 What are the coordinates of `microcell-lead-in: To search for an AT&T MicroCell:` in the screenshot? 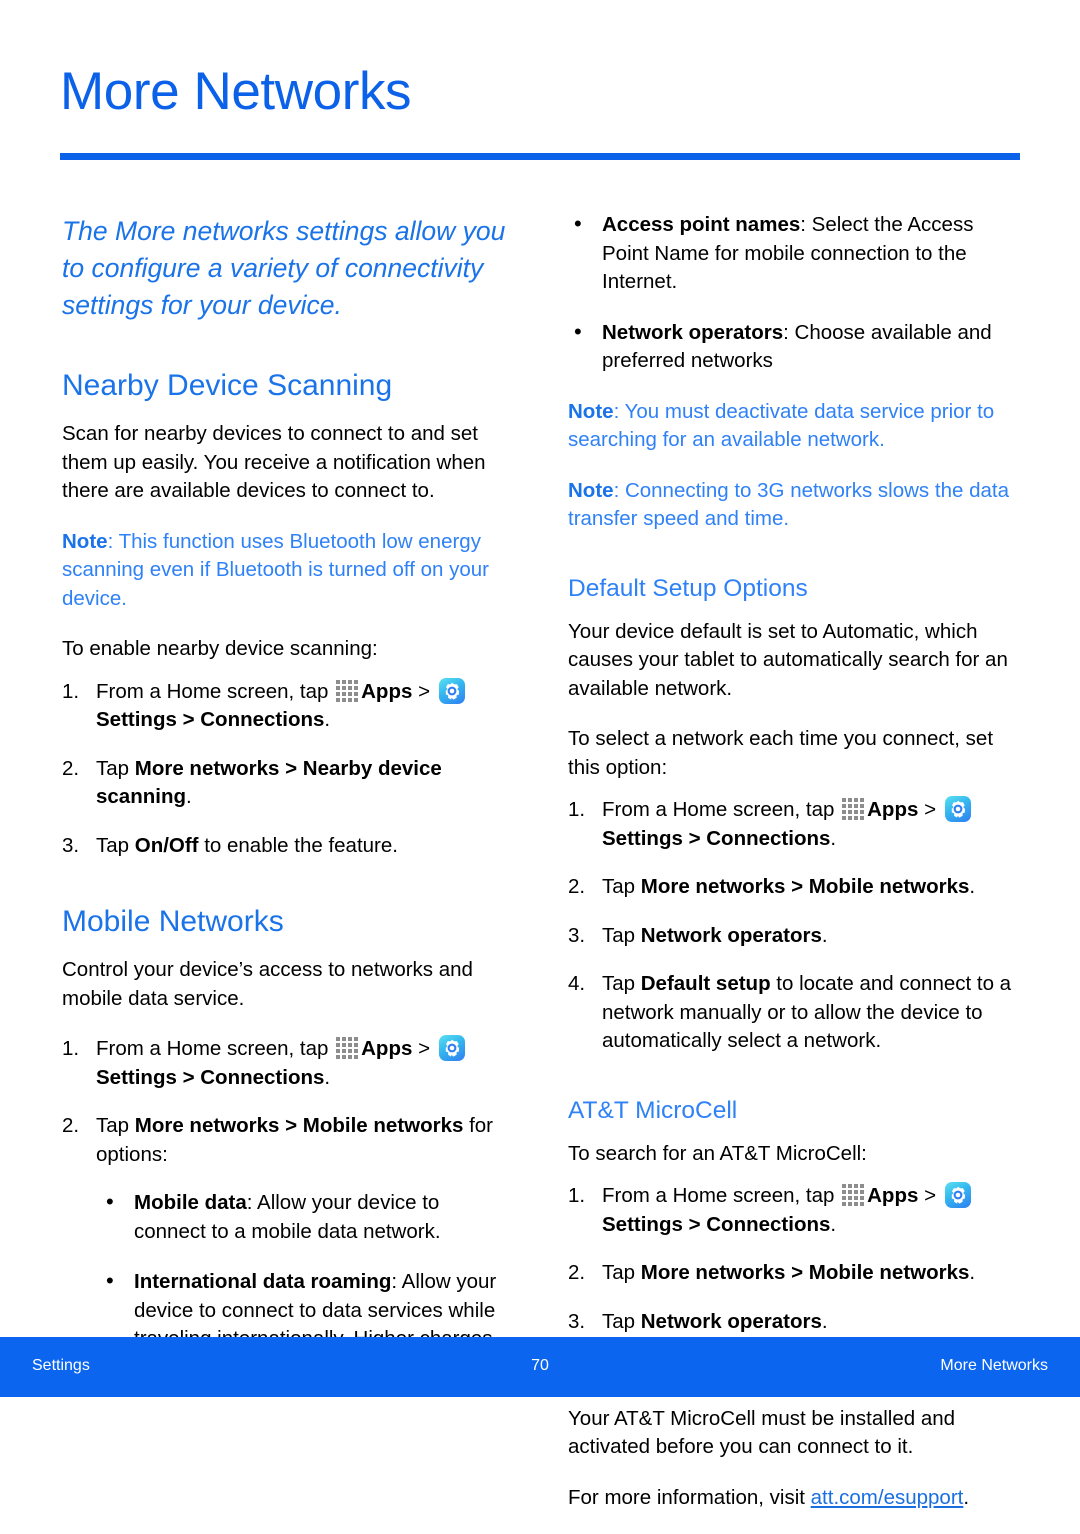 It's located at (717, 1153).